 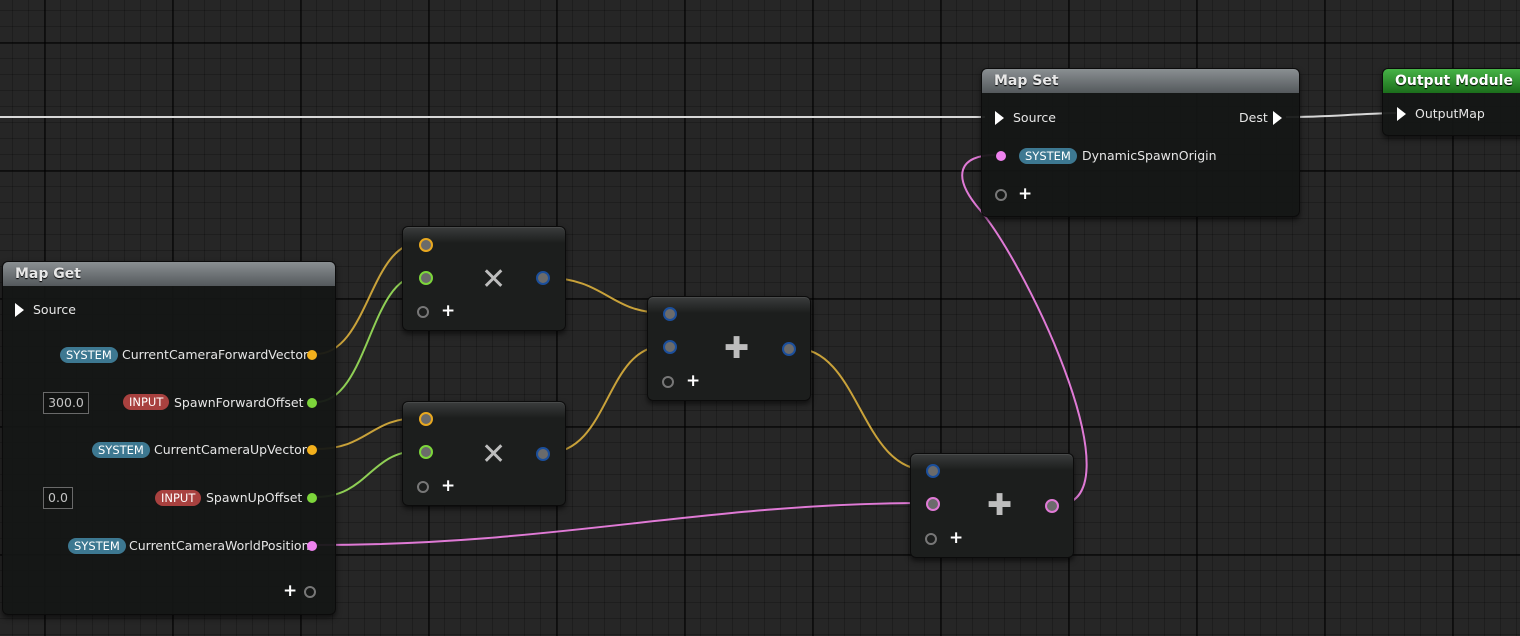 What do you see at coordinates (543, 278) in the screenshot?
I see `multiply-1-output` at bounding box center [543, 278].